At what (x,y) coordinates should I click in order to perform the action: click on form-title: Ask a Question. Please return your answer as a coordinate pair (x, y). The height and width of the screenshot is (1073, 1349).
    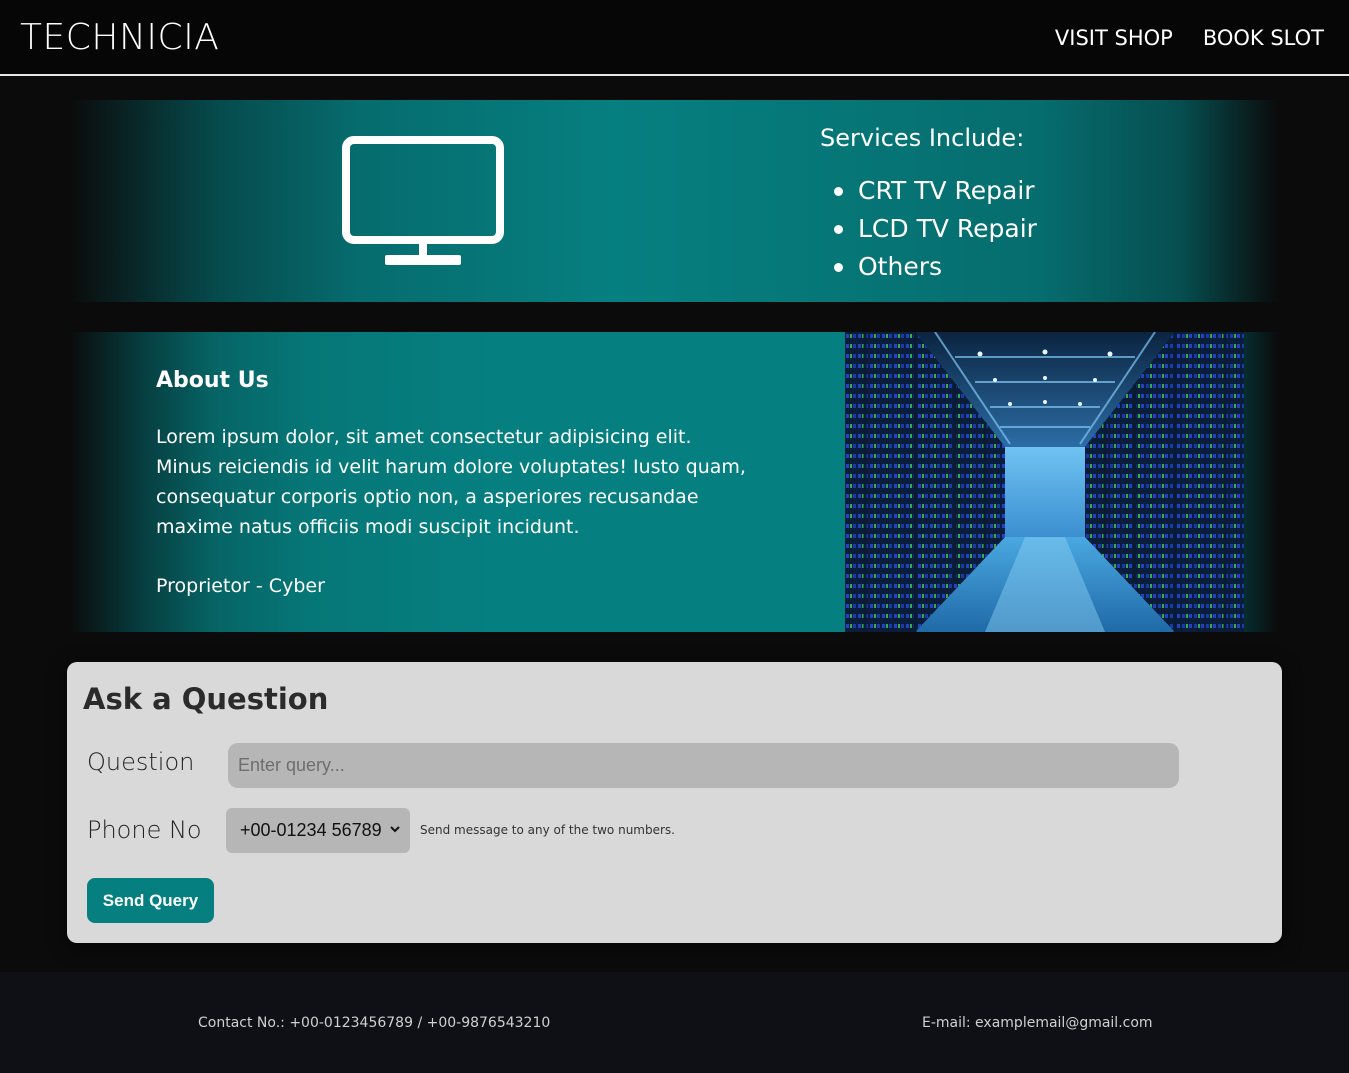
    Looking at the image, I should click on (206, 699).